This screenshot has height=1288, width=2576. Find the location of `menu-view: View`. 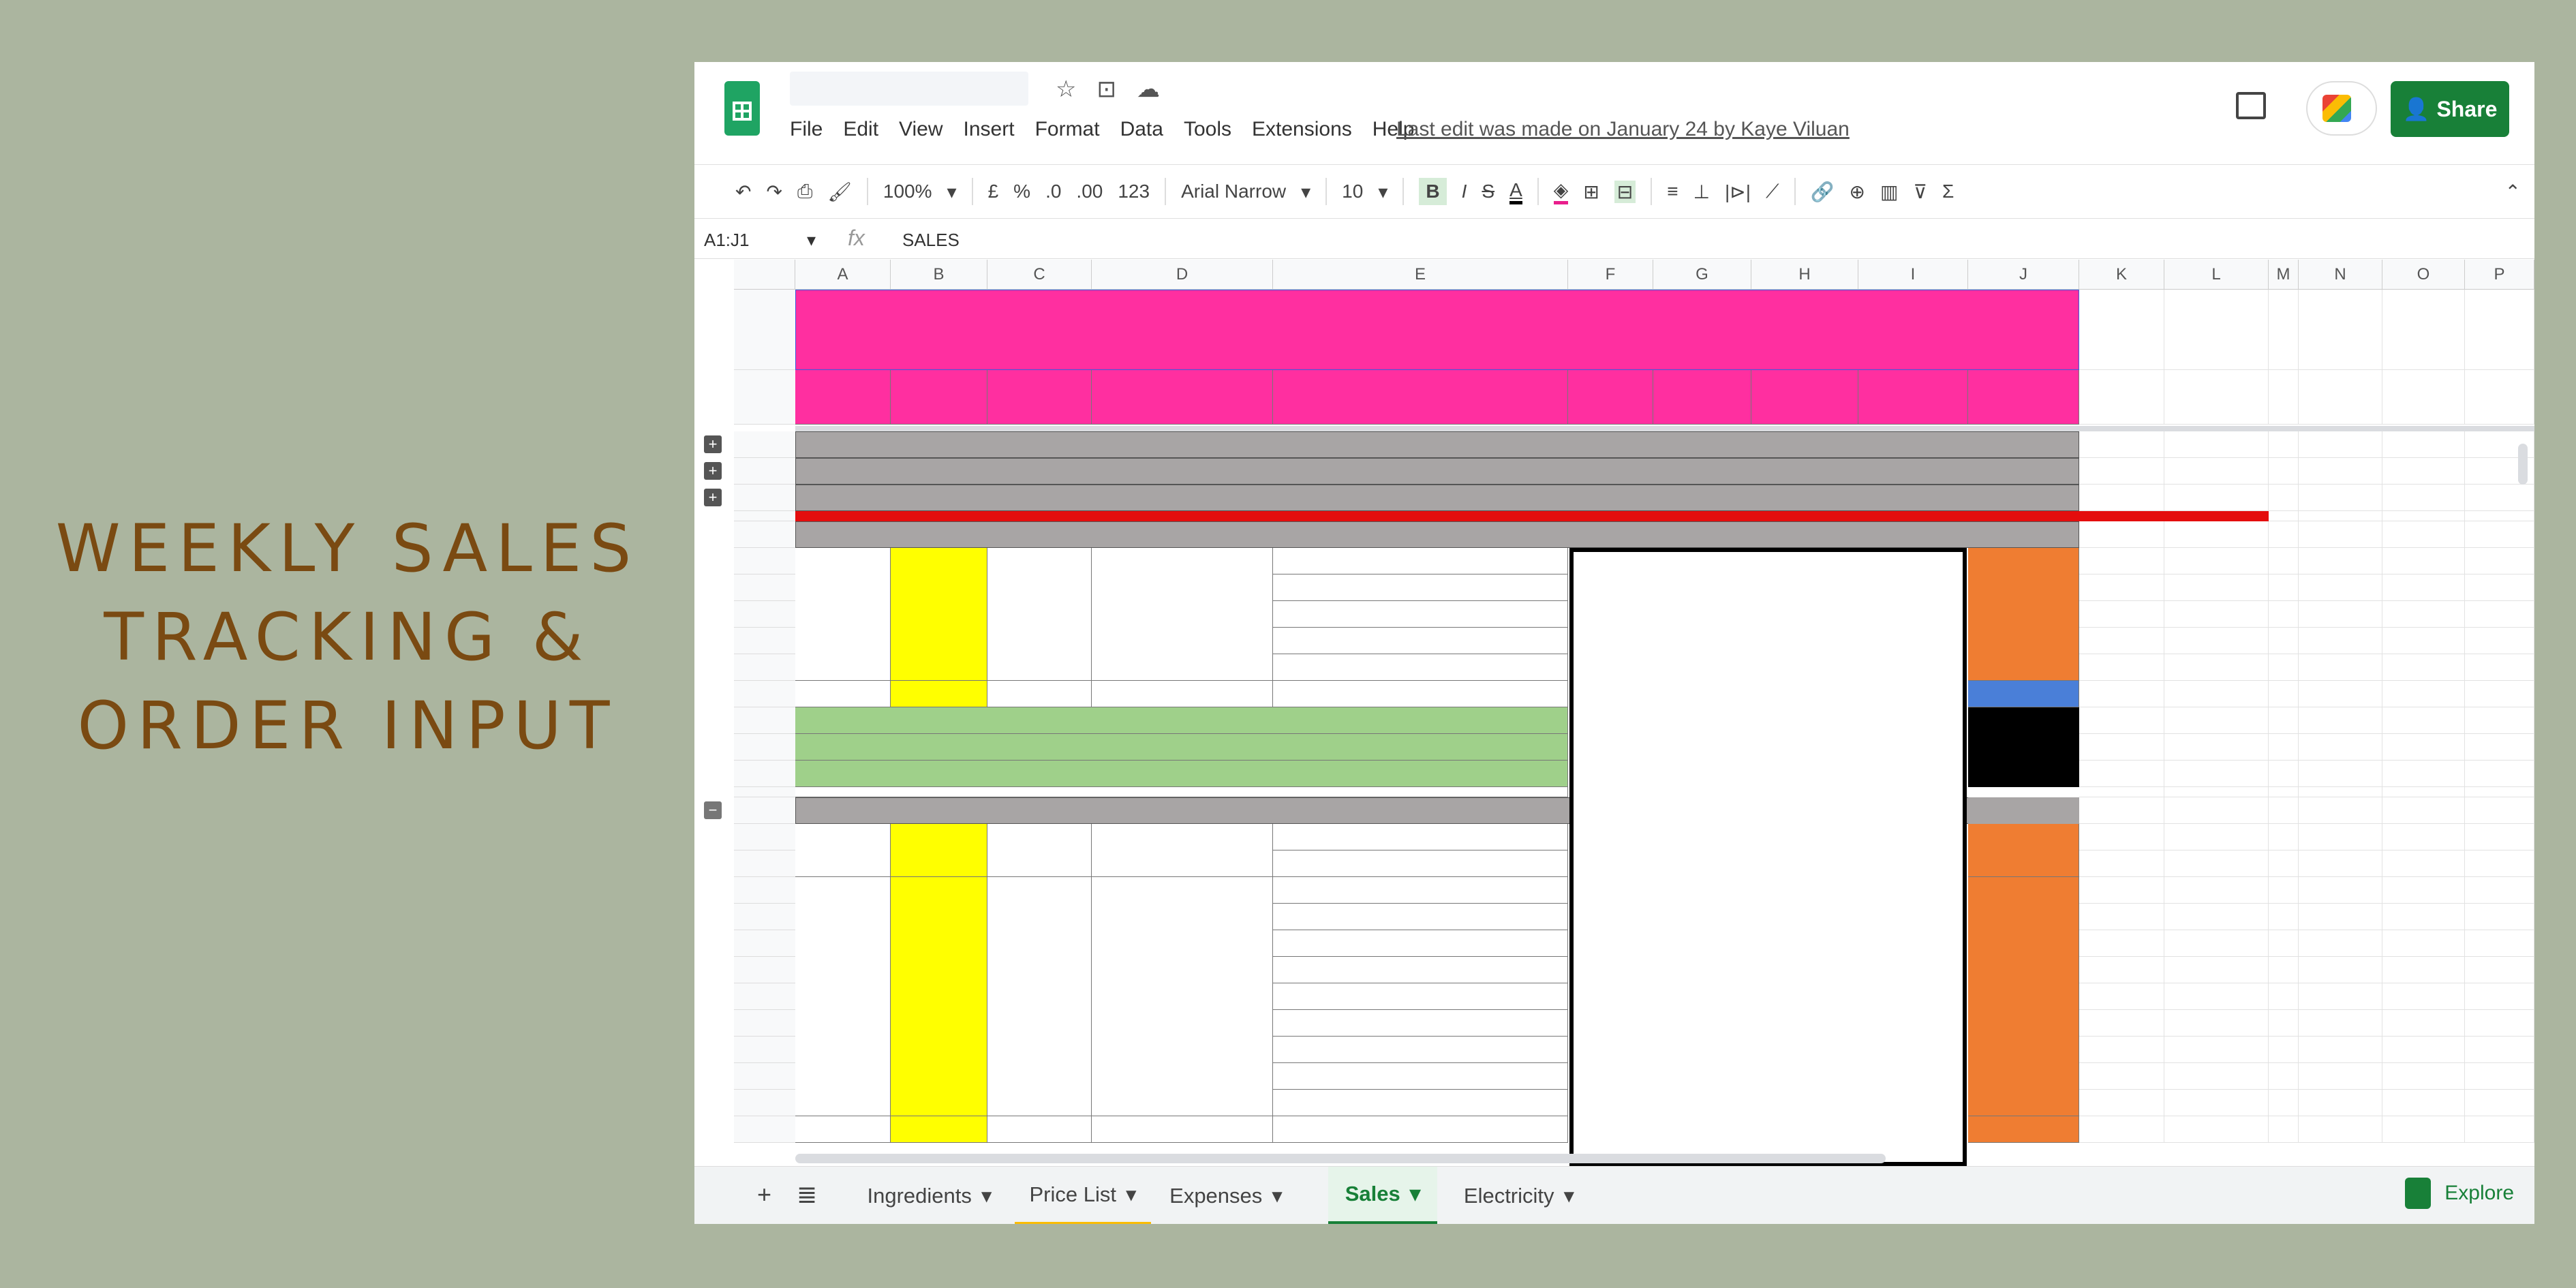

menu-view: View is located at coordinates (920, 129).